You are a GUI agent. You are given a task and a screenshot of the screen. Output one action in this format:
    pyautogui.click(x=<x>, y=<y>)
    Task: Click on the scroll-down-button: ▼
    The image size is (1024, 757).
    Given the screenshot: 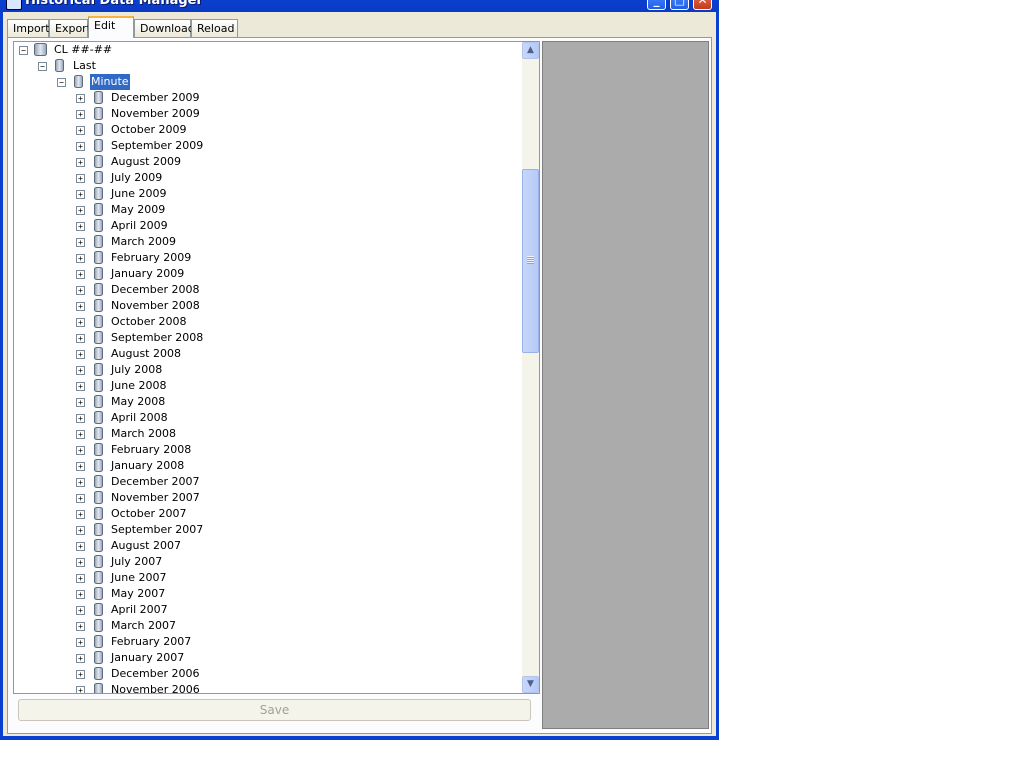 What is the action you would take?
    pyautogui.click(x=530, y=684)
    